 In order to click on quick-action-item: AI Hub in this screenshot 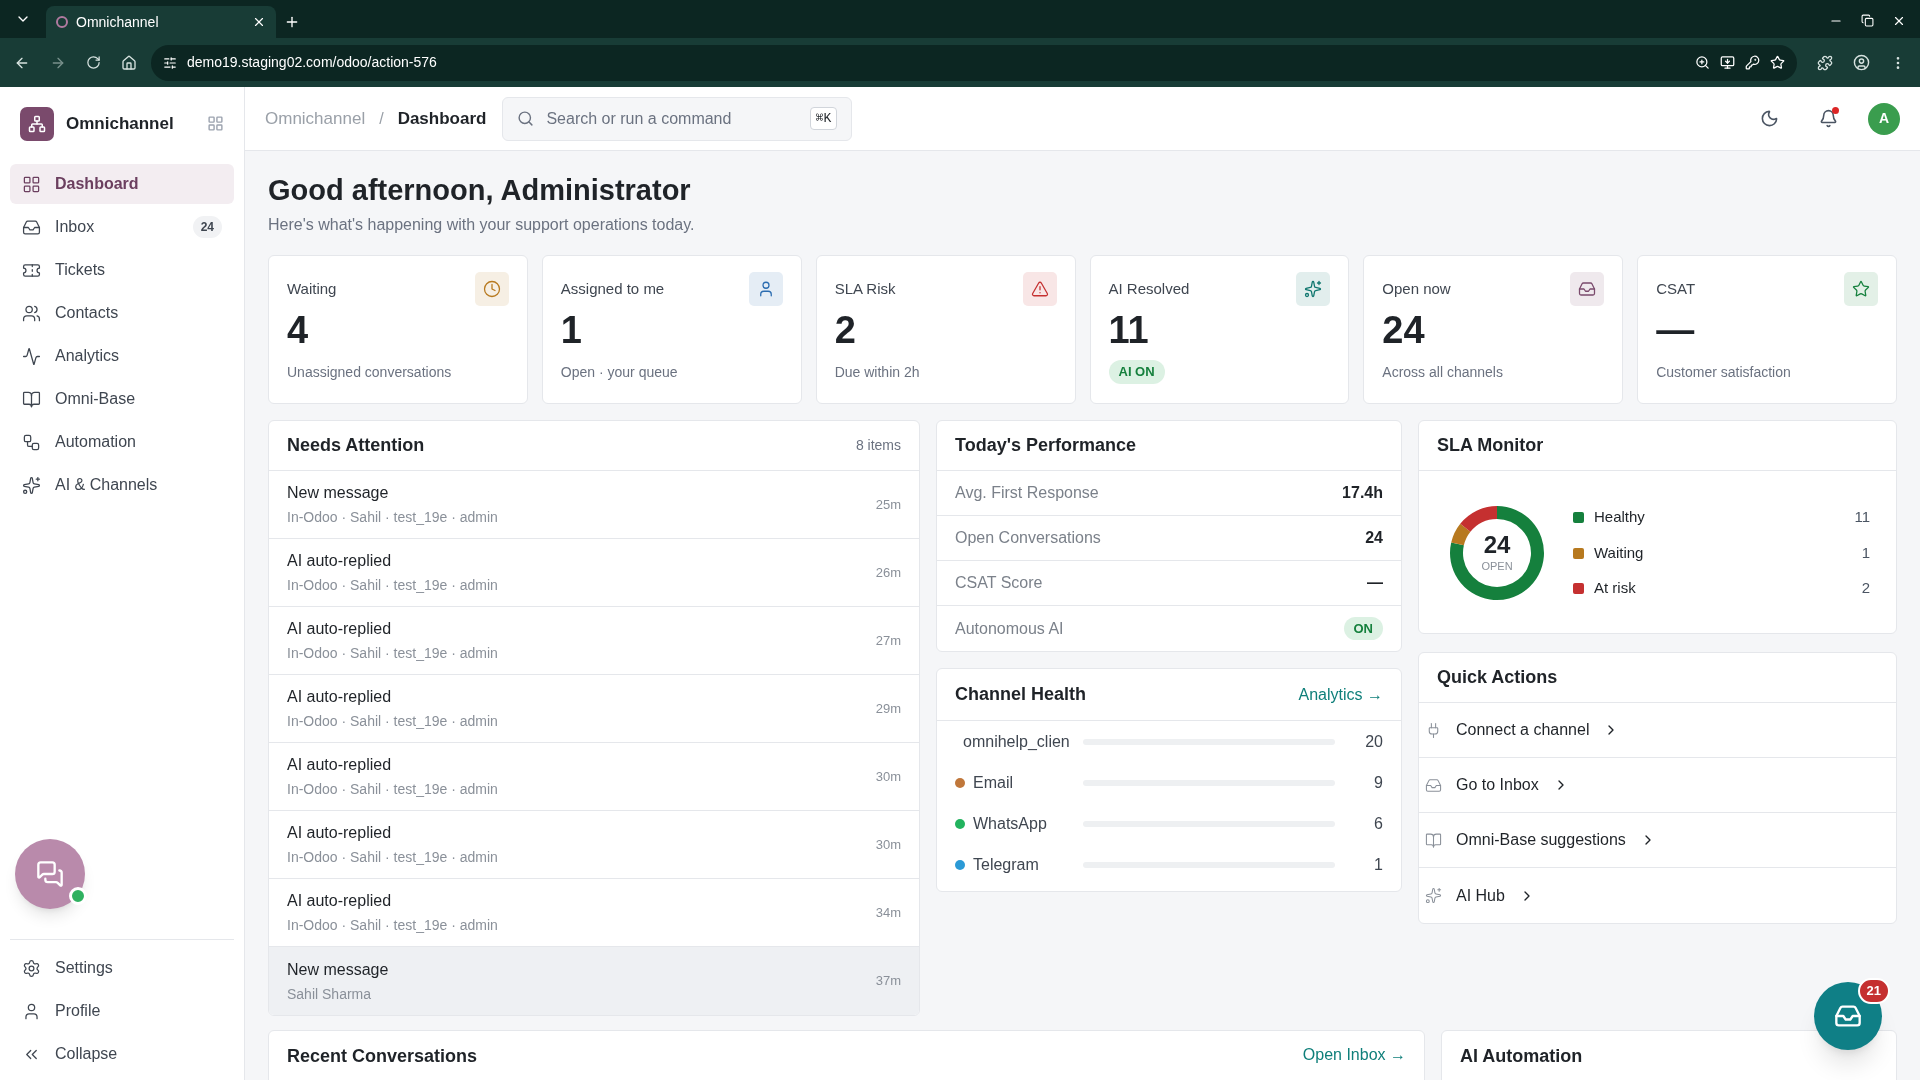, I will do `click(1657, 895)`.